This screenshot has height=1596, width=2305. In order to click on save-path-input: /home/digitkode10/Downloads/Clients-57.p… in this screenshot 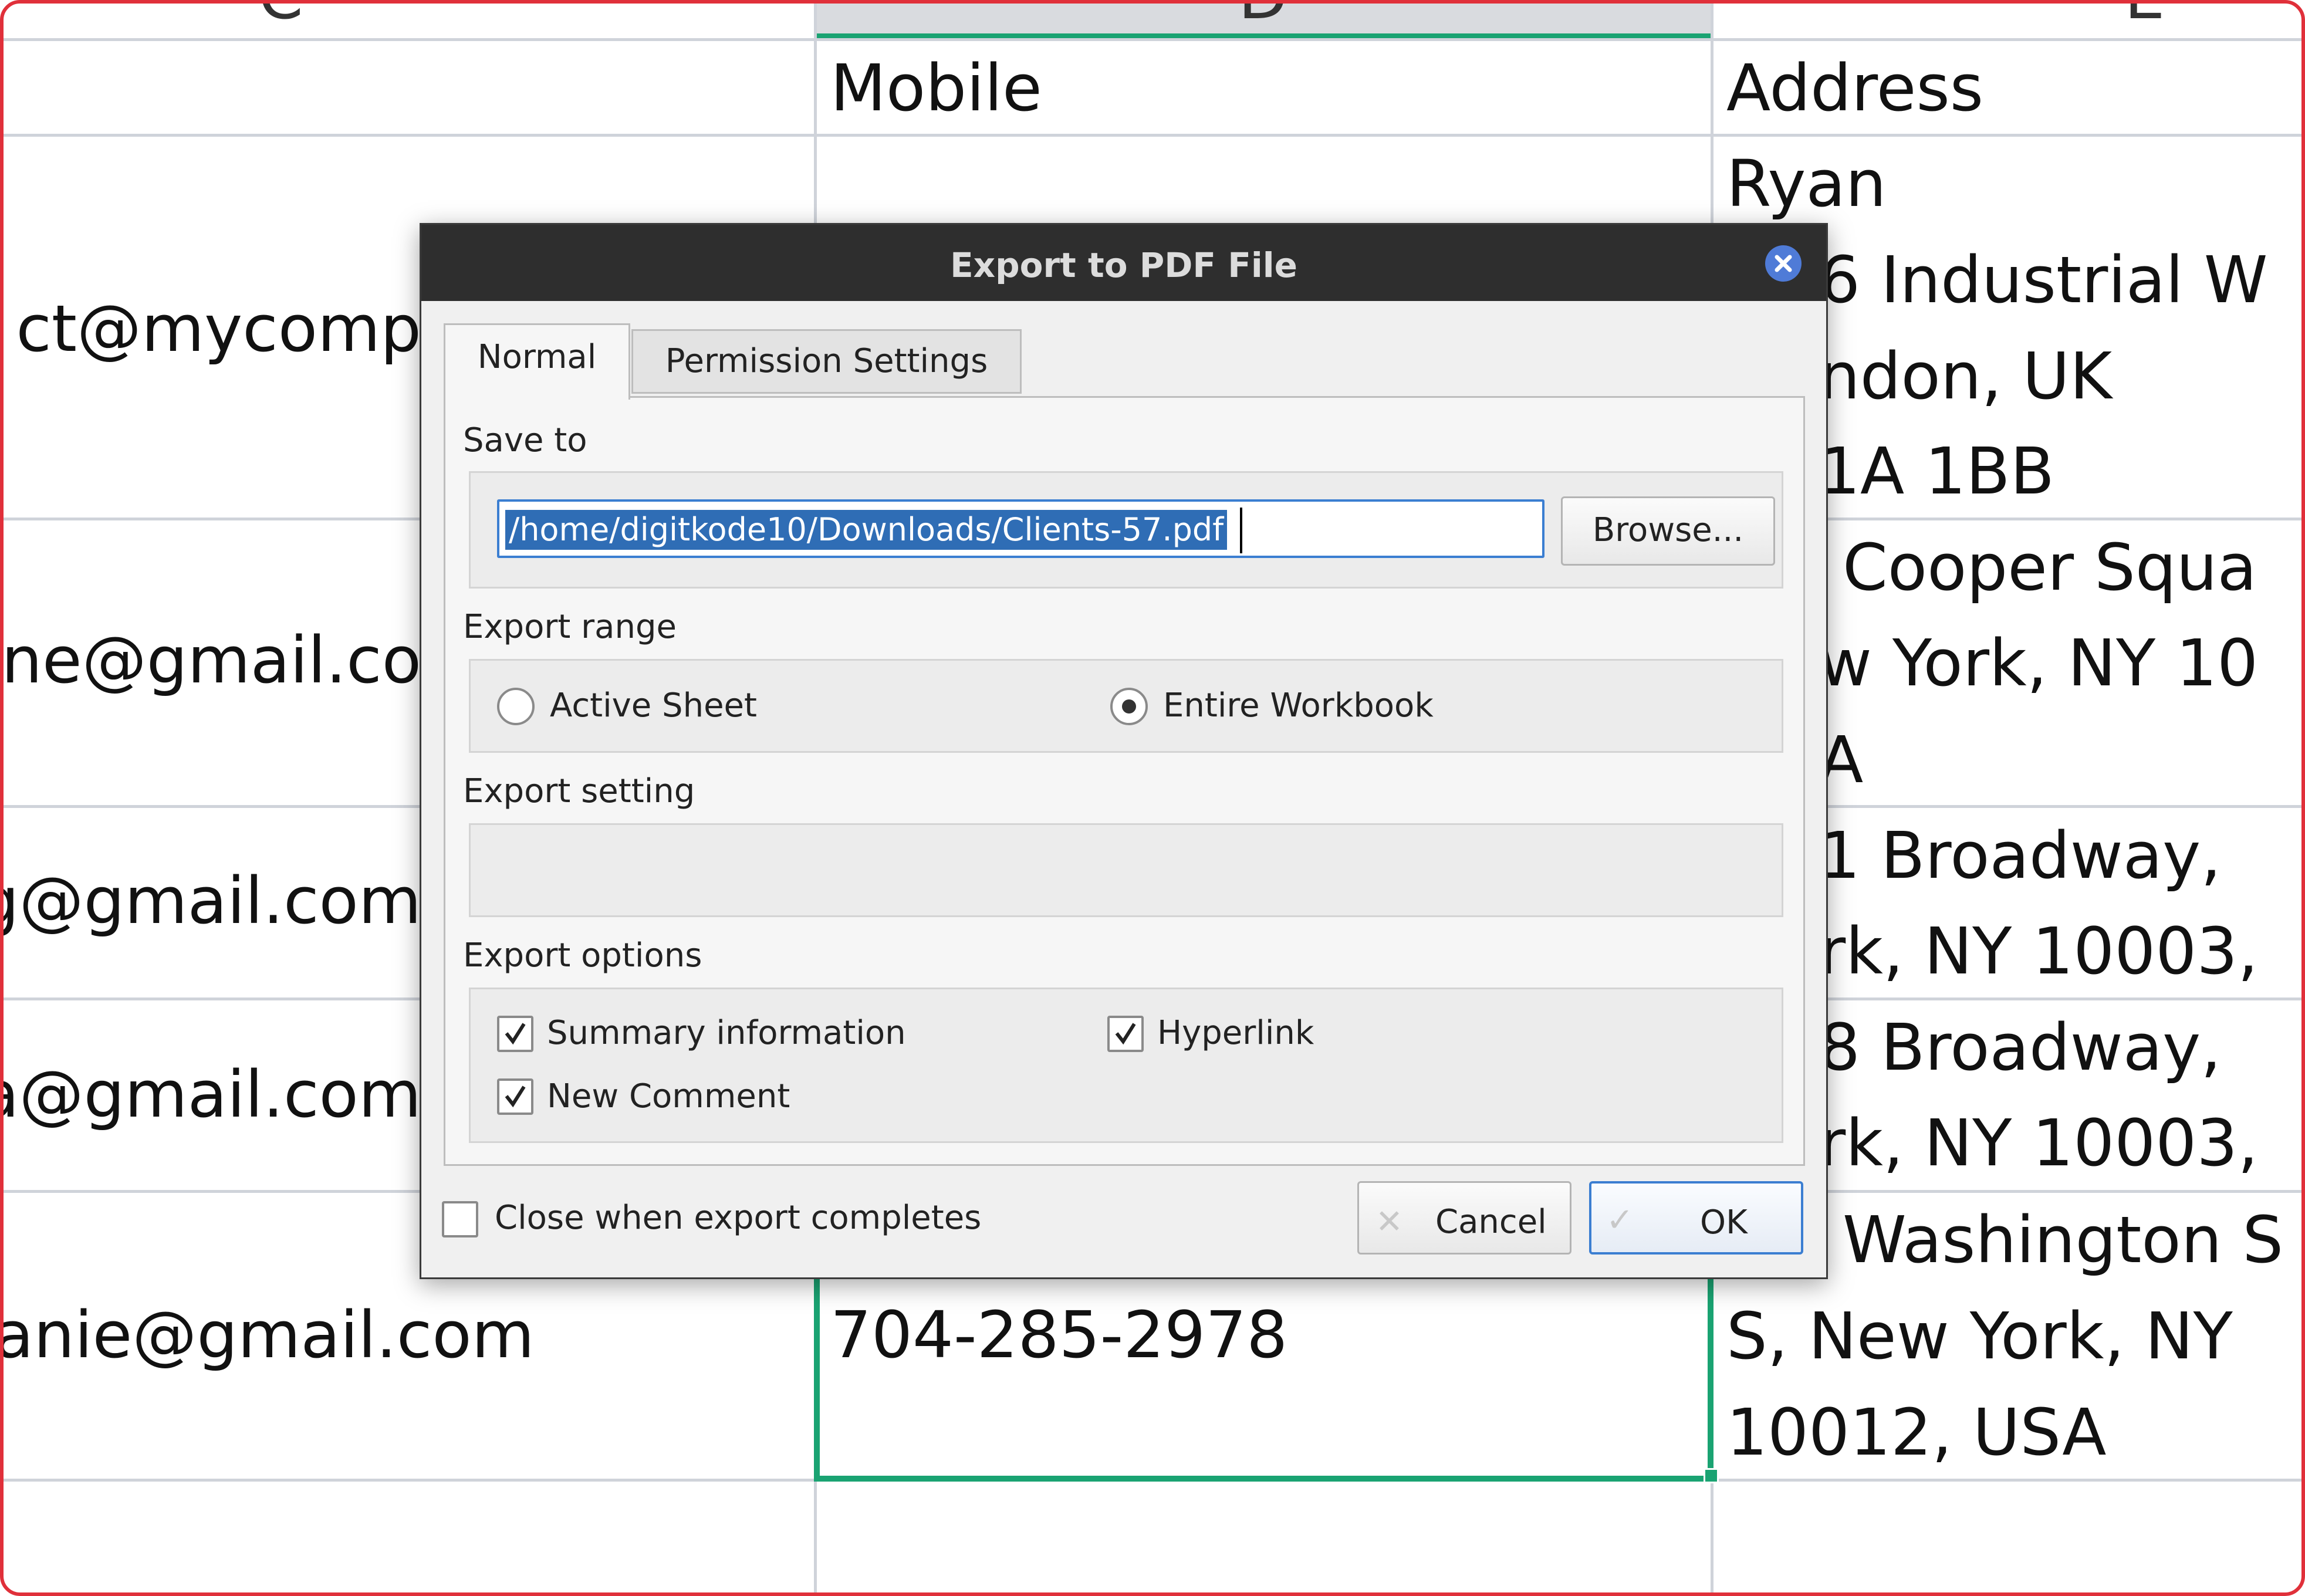, I will do `click(1020, 528)`.